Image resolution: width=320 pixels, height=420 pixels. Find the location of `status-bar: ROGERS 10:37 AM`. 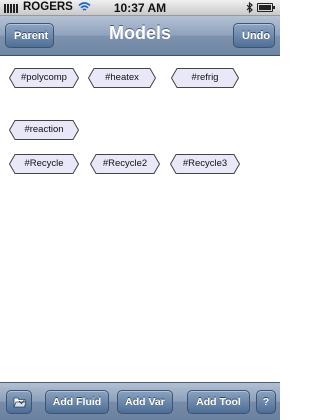

status-bar: ROGERS 10:37 AM is located at coordinates (140, 8).